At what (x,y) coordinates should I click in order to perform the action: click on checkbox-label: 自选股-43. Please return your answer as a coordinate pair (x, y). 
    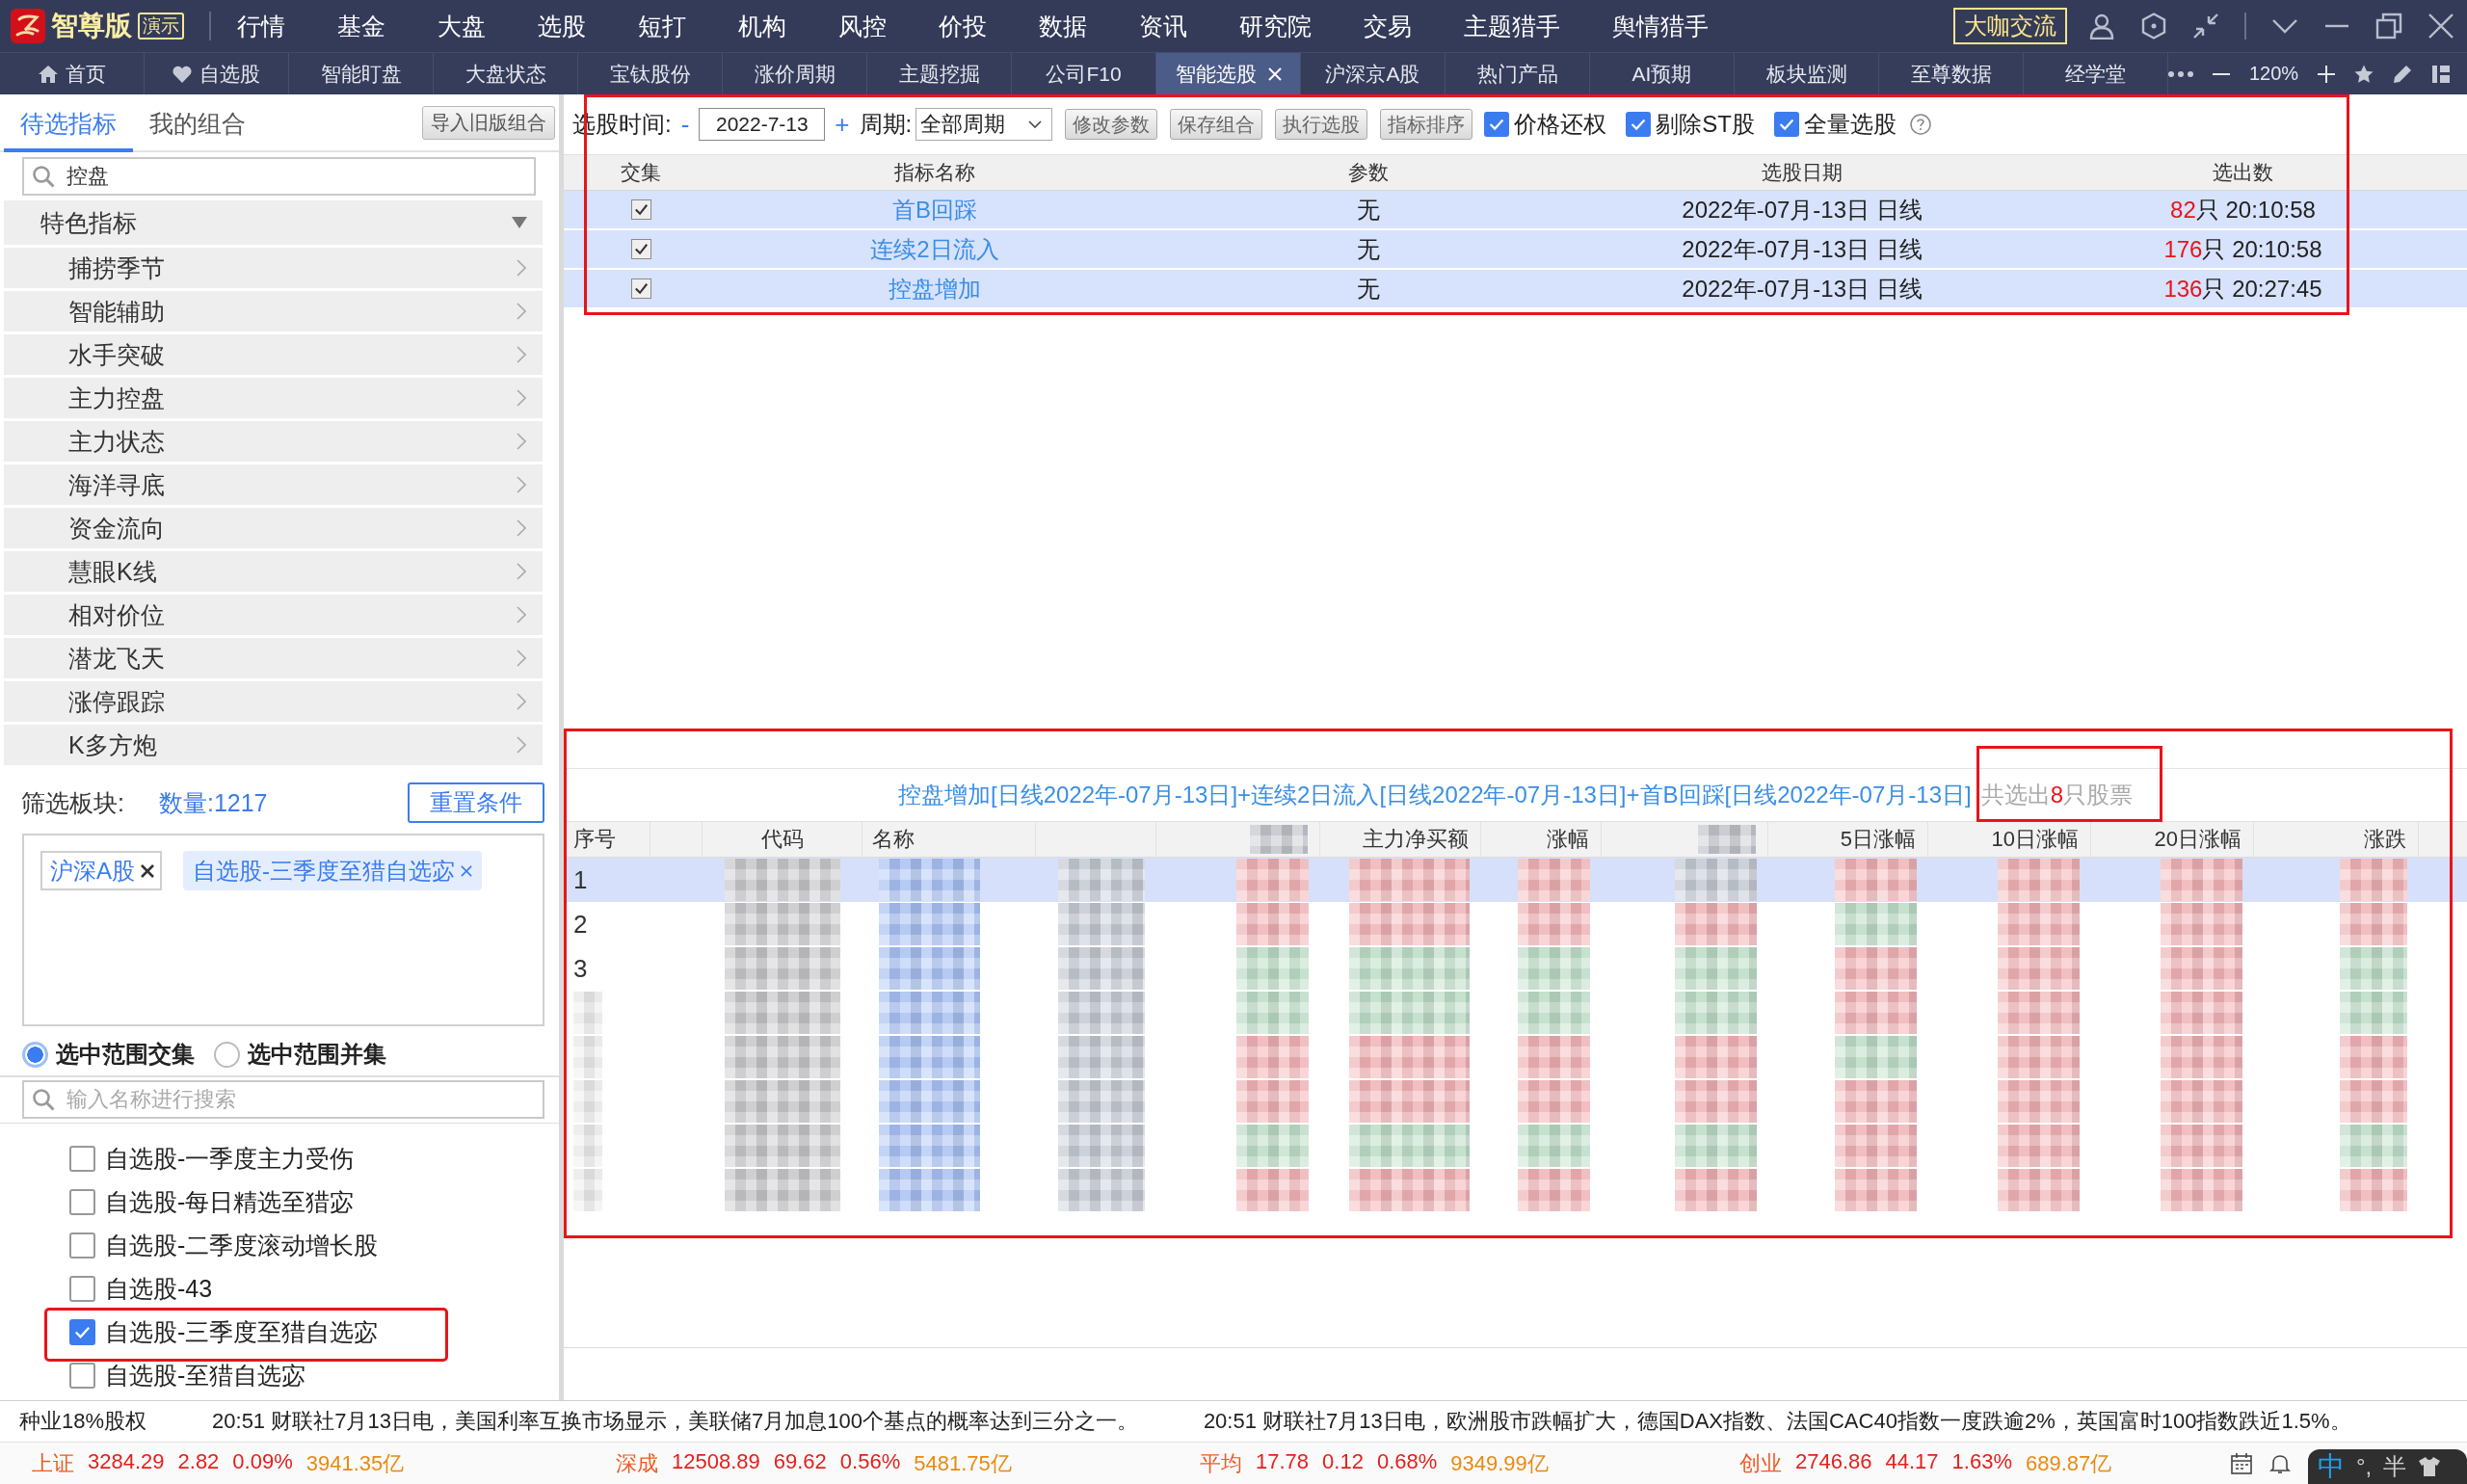
    Looking at the image, I should click on (159, 1289).